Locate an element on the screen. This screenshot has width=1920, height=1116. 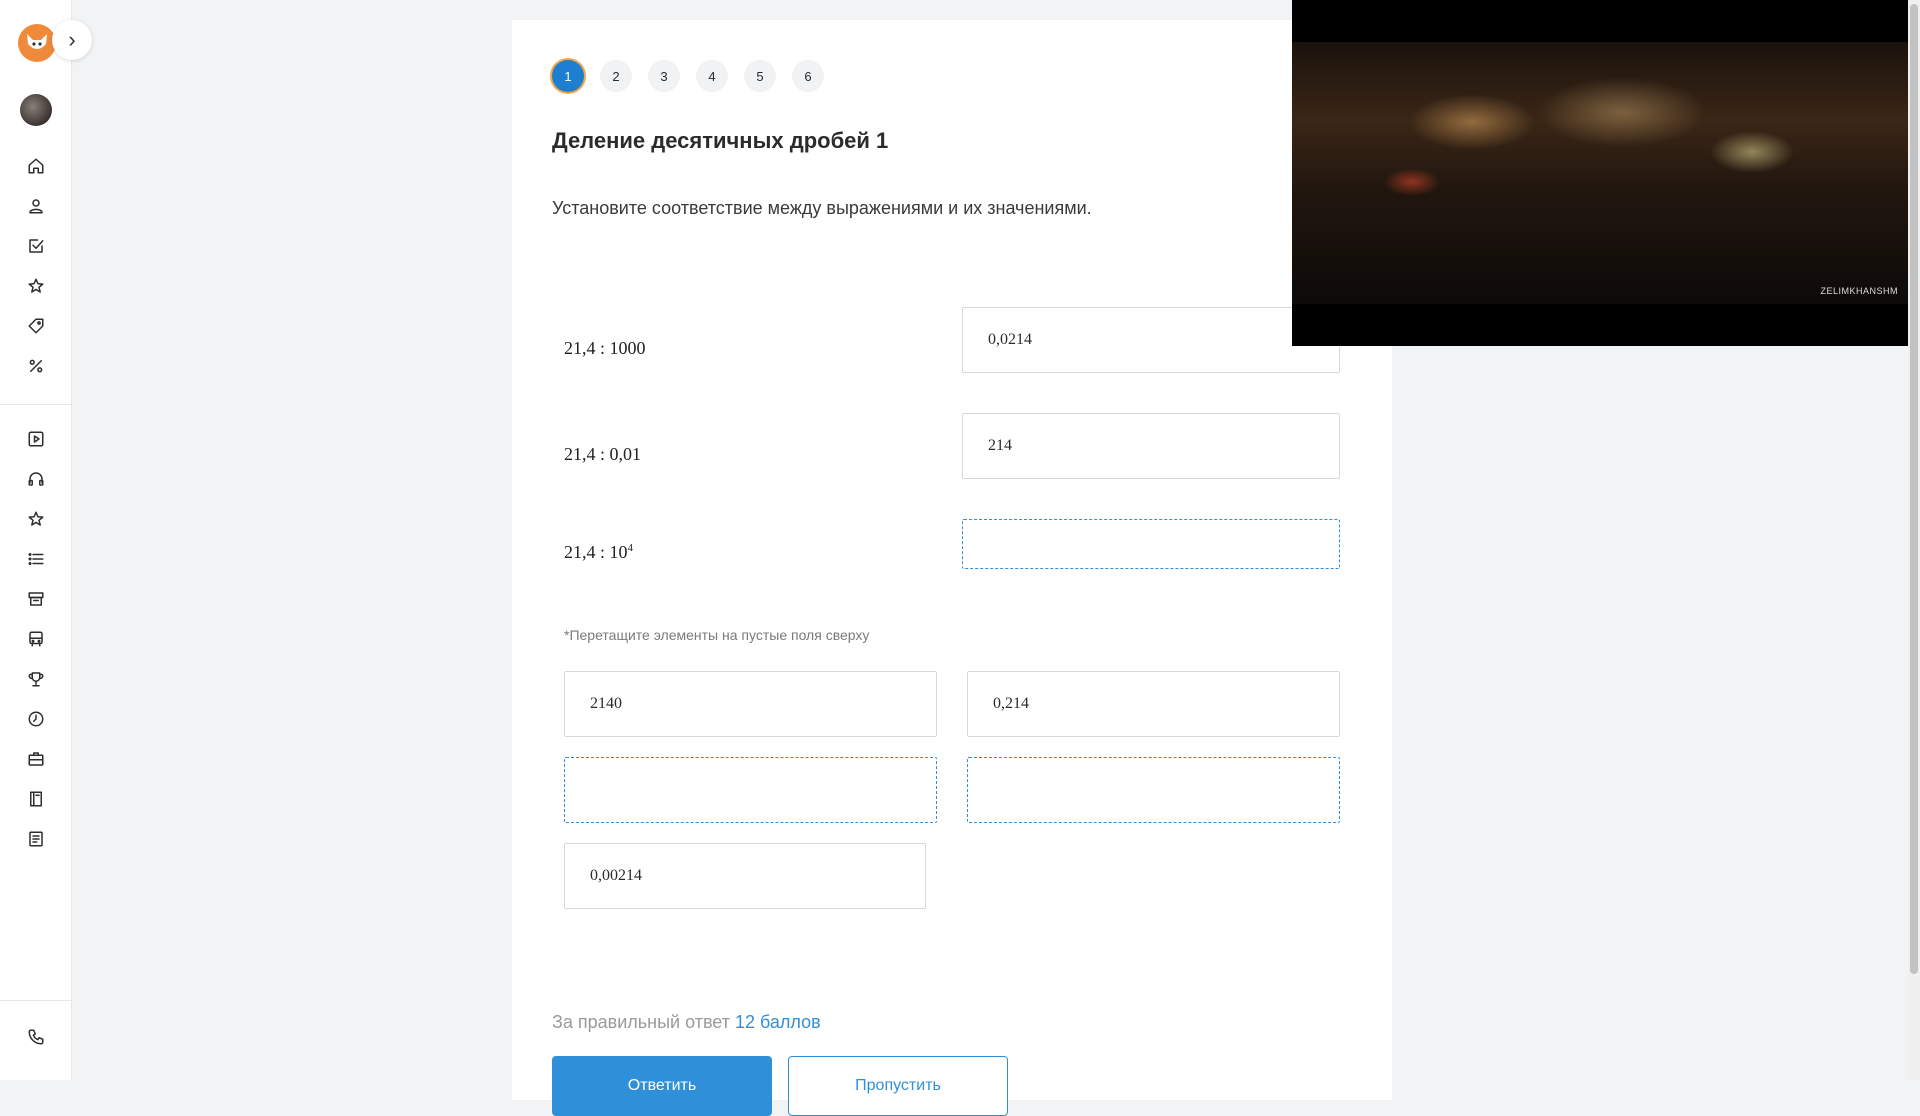
expression-text: 21,4 : 0,01 is located at coordinates (603, 454).